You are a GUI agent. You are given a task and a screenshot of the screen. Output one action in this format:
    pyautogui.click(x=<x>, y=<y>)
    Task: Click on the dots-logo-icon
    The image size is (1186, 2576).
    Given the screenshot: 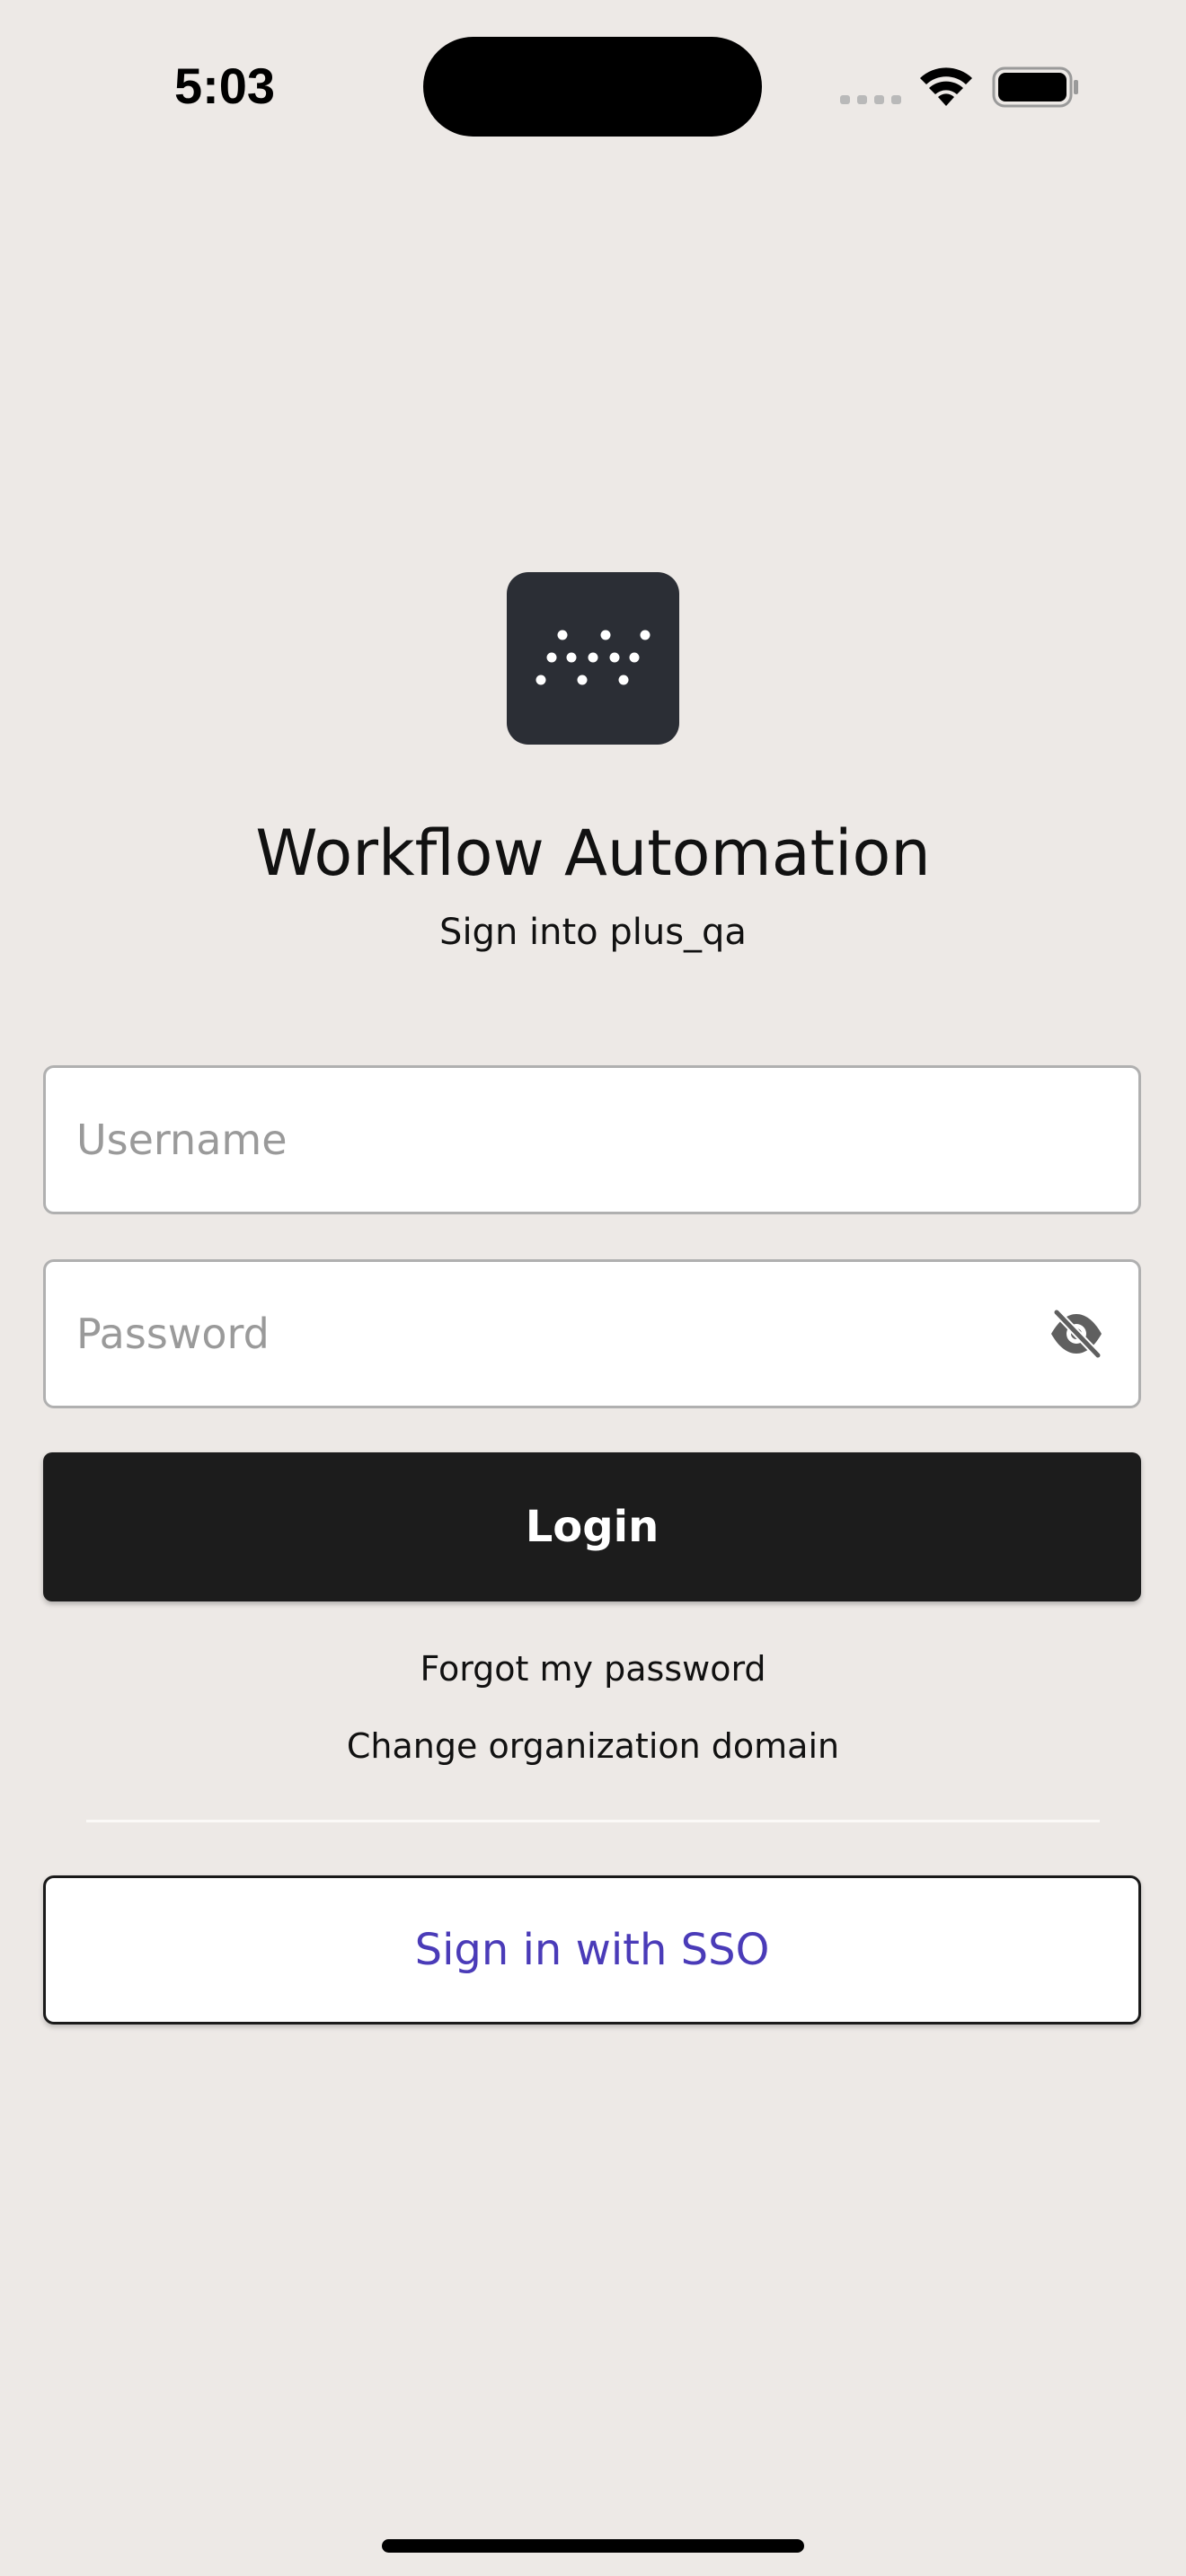 What is the action you would take?
    pyautogui.click(x=593, y=657)
    